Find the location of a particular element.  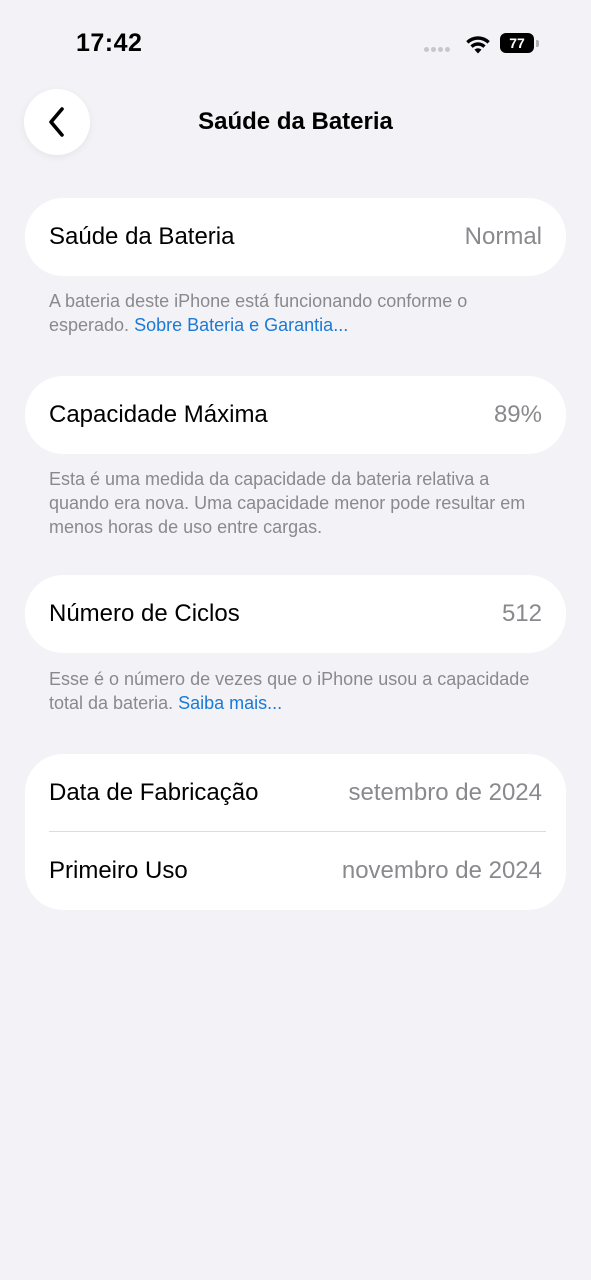

cycle-count-card: Número de Ciclos 512 is located at coordinates (295, 614).